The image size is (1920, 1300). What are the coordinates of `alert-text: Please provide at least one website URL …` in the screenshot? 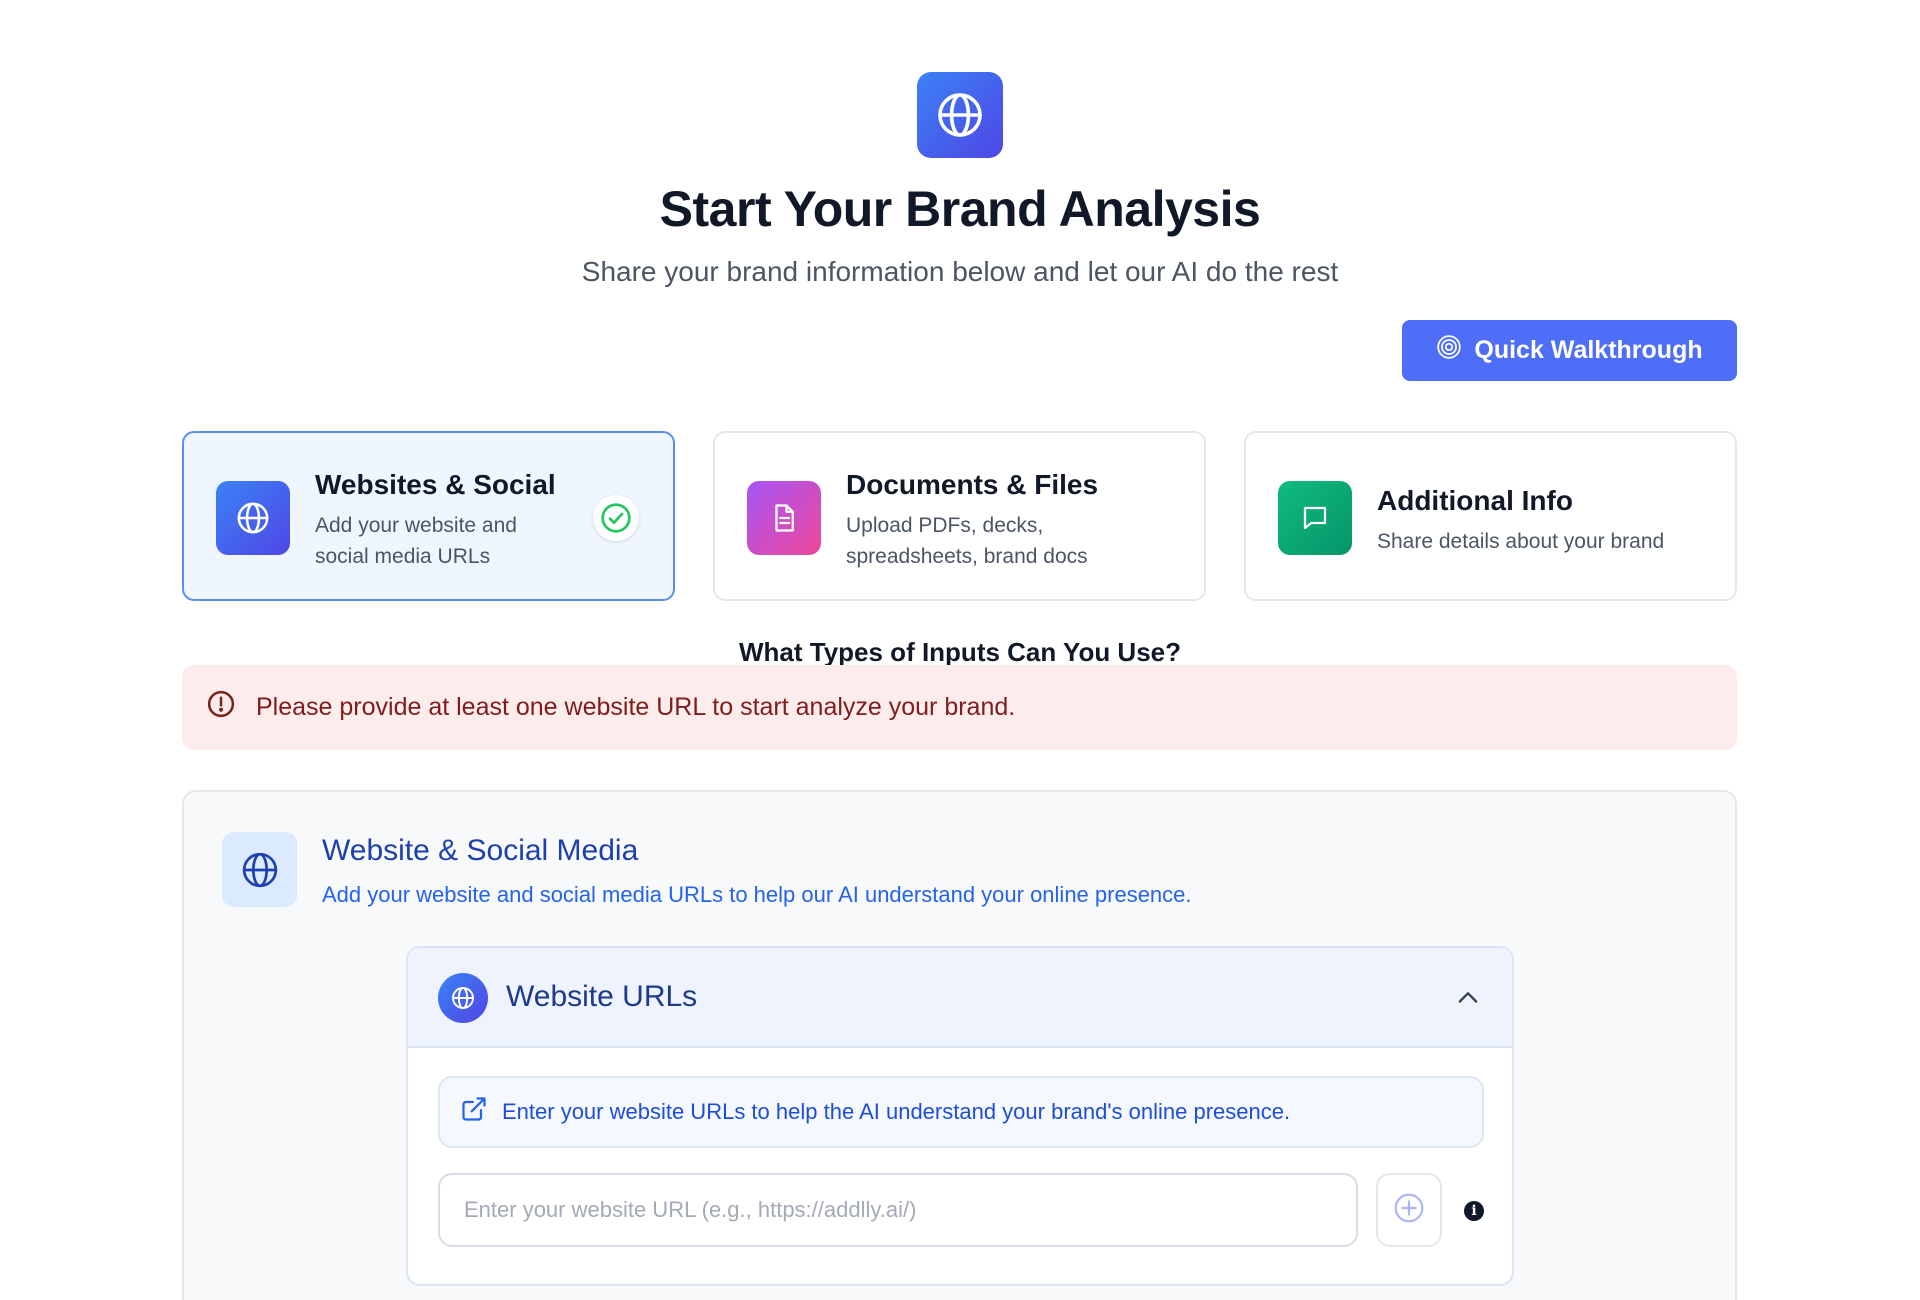 It's located at (636, 707).